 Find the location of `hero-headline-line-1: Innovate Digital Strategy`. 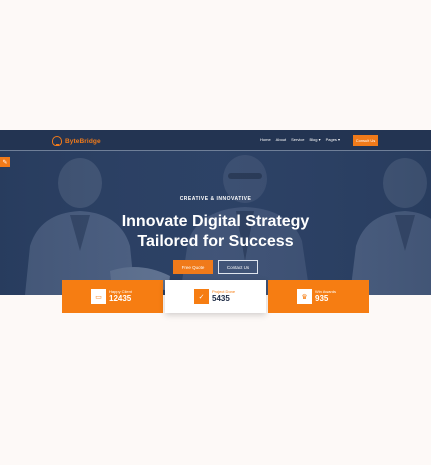

hero-headline-line-1: Innovate Digital Strategy is located at coordinates (215, 221).